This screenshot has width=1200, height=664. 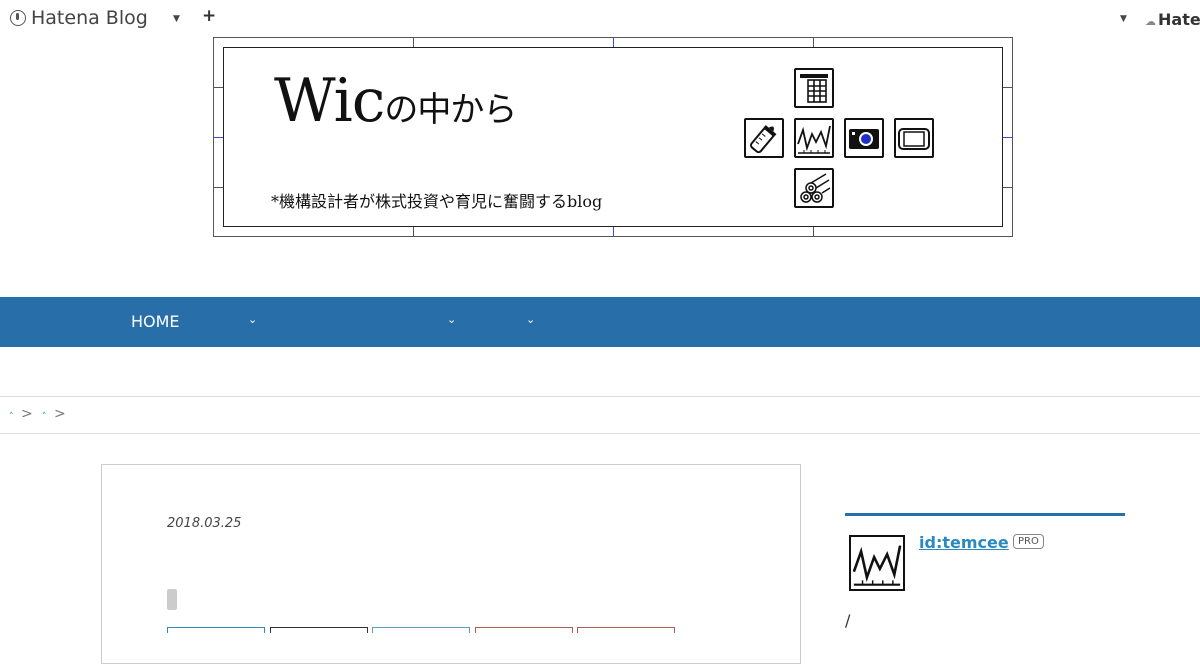 I want to click on blog-title-tail: の中から, so click(x=450, y=110).